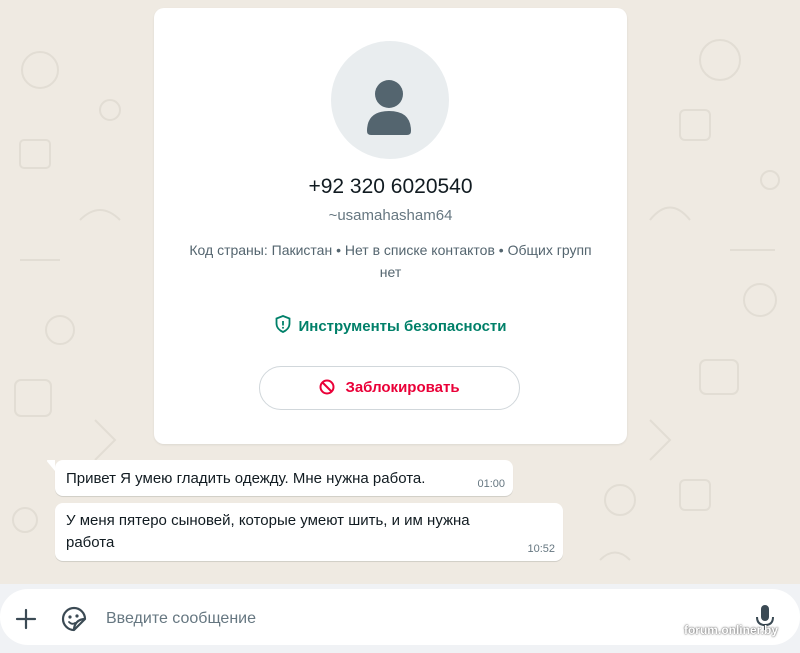 This screenshot has width=800, height=653. What do you see at coordinates (26, 619) in the screenshot?
I see `plus-icon` at bounding box center [26, 619].